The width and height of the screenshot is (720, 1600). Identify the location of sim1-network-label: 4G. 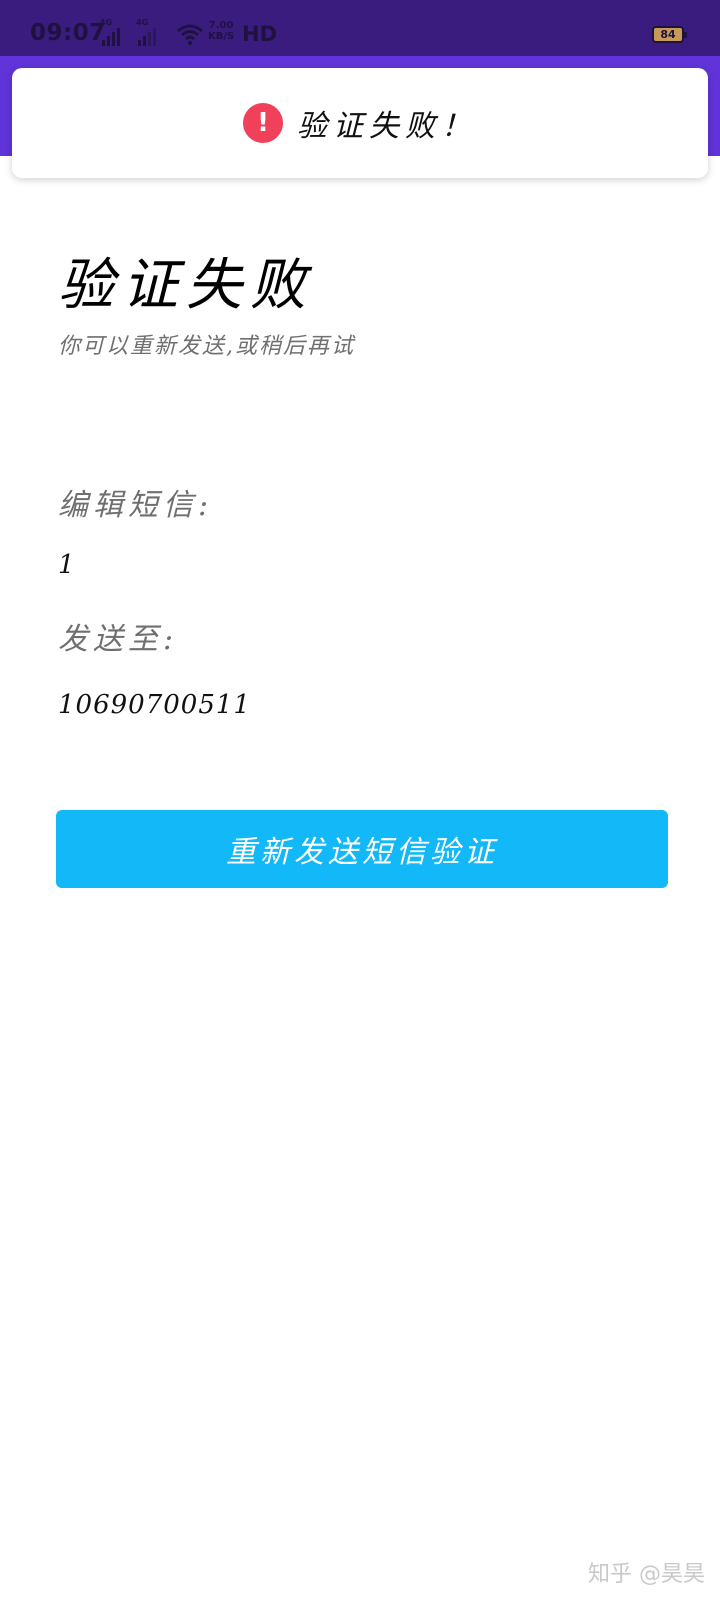
(106, 22).